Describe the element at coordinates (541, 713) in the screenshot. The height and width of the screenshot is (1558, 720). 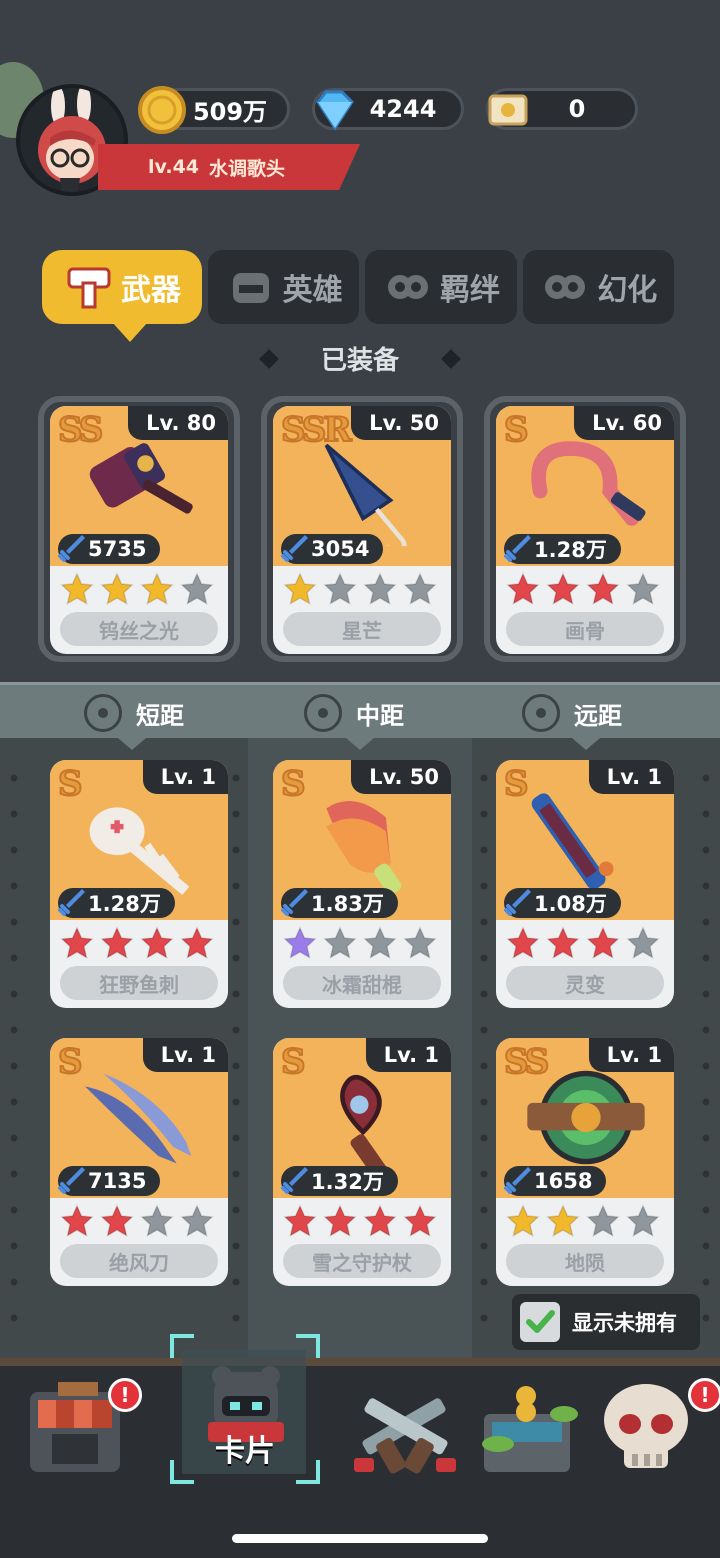
I see `target-long-icon` at that location.